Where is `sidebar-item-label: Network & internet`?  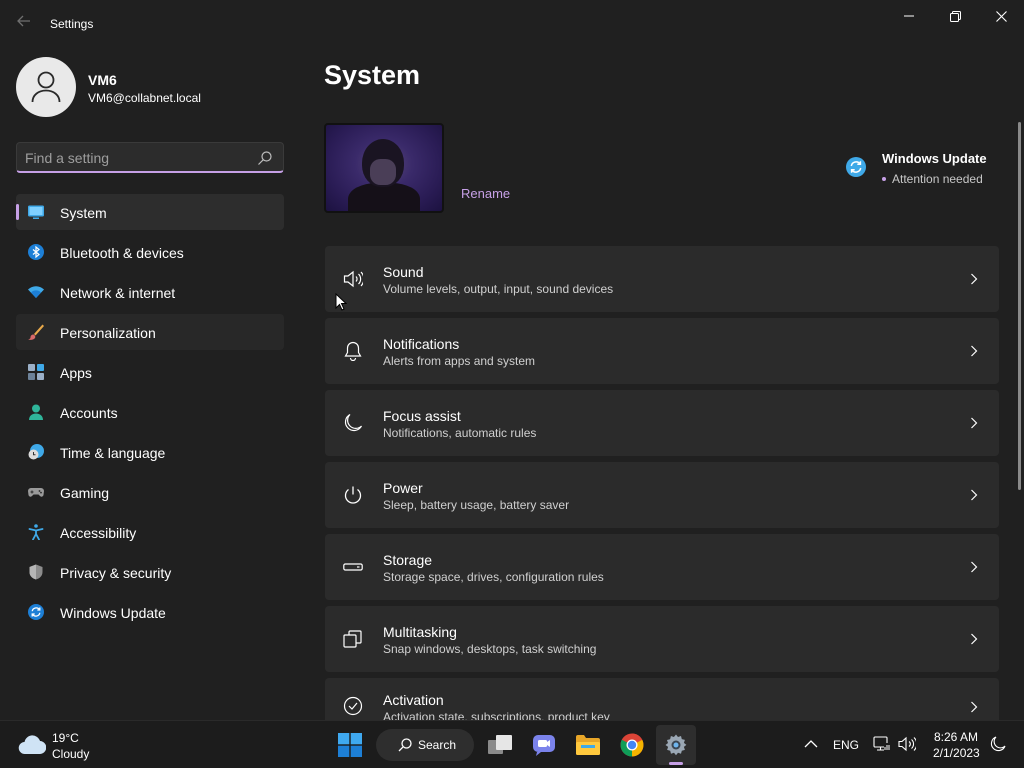
sidebar-item-label: Network & internet is located at coordinates (118, 293).